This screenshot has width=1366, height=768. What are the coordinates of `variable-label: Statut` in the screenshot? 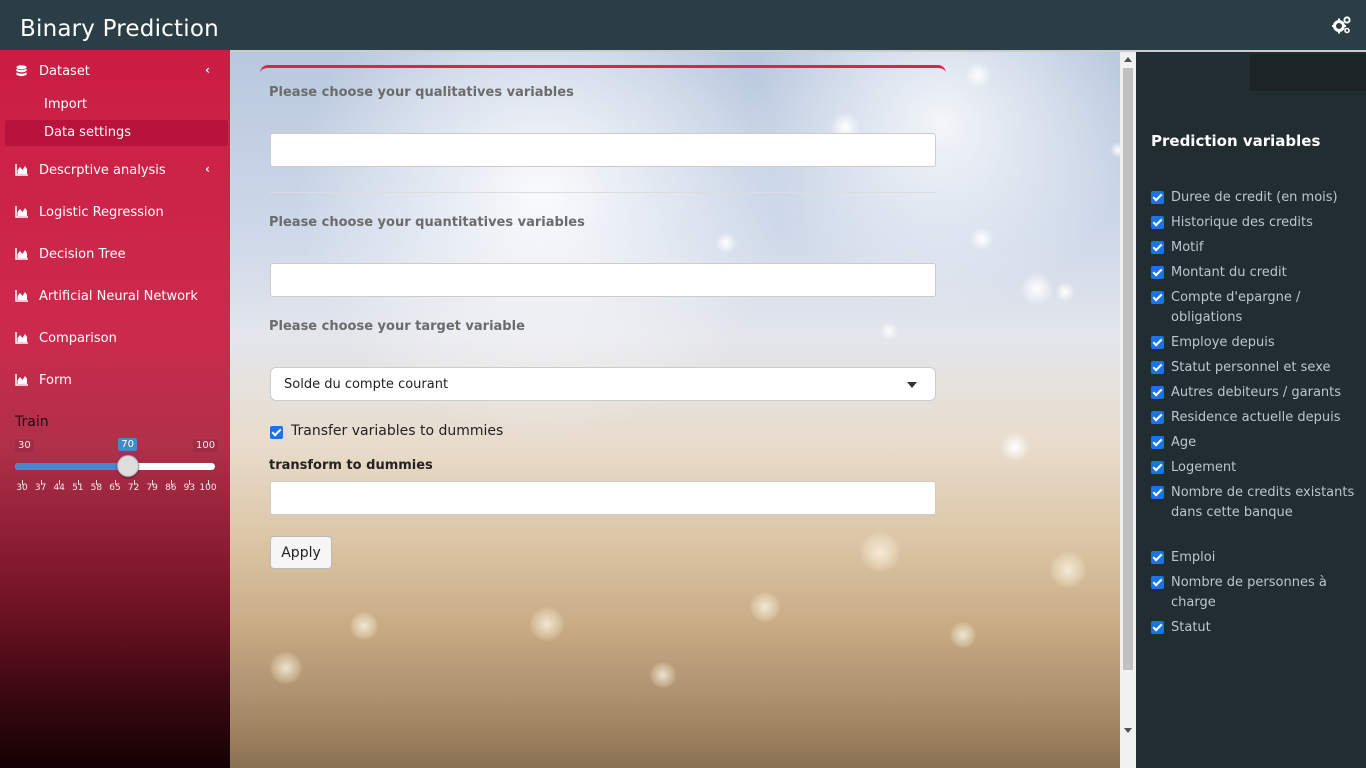 It's located at (1191, 627).